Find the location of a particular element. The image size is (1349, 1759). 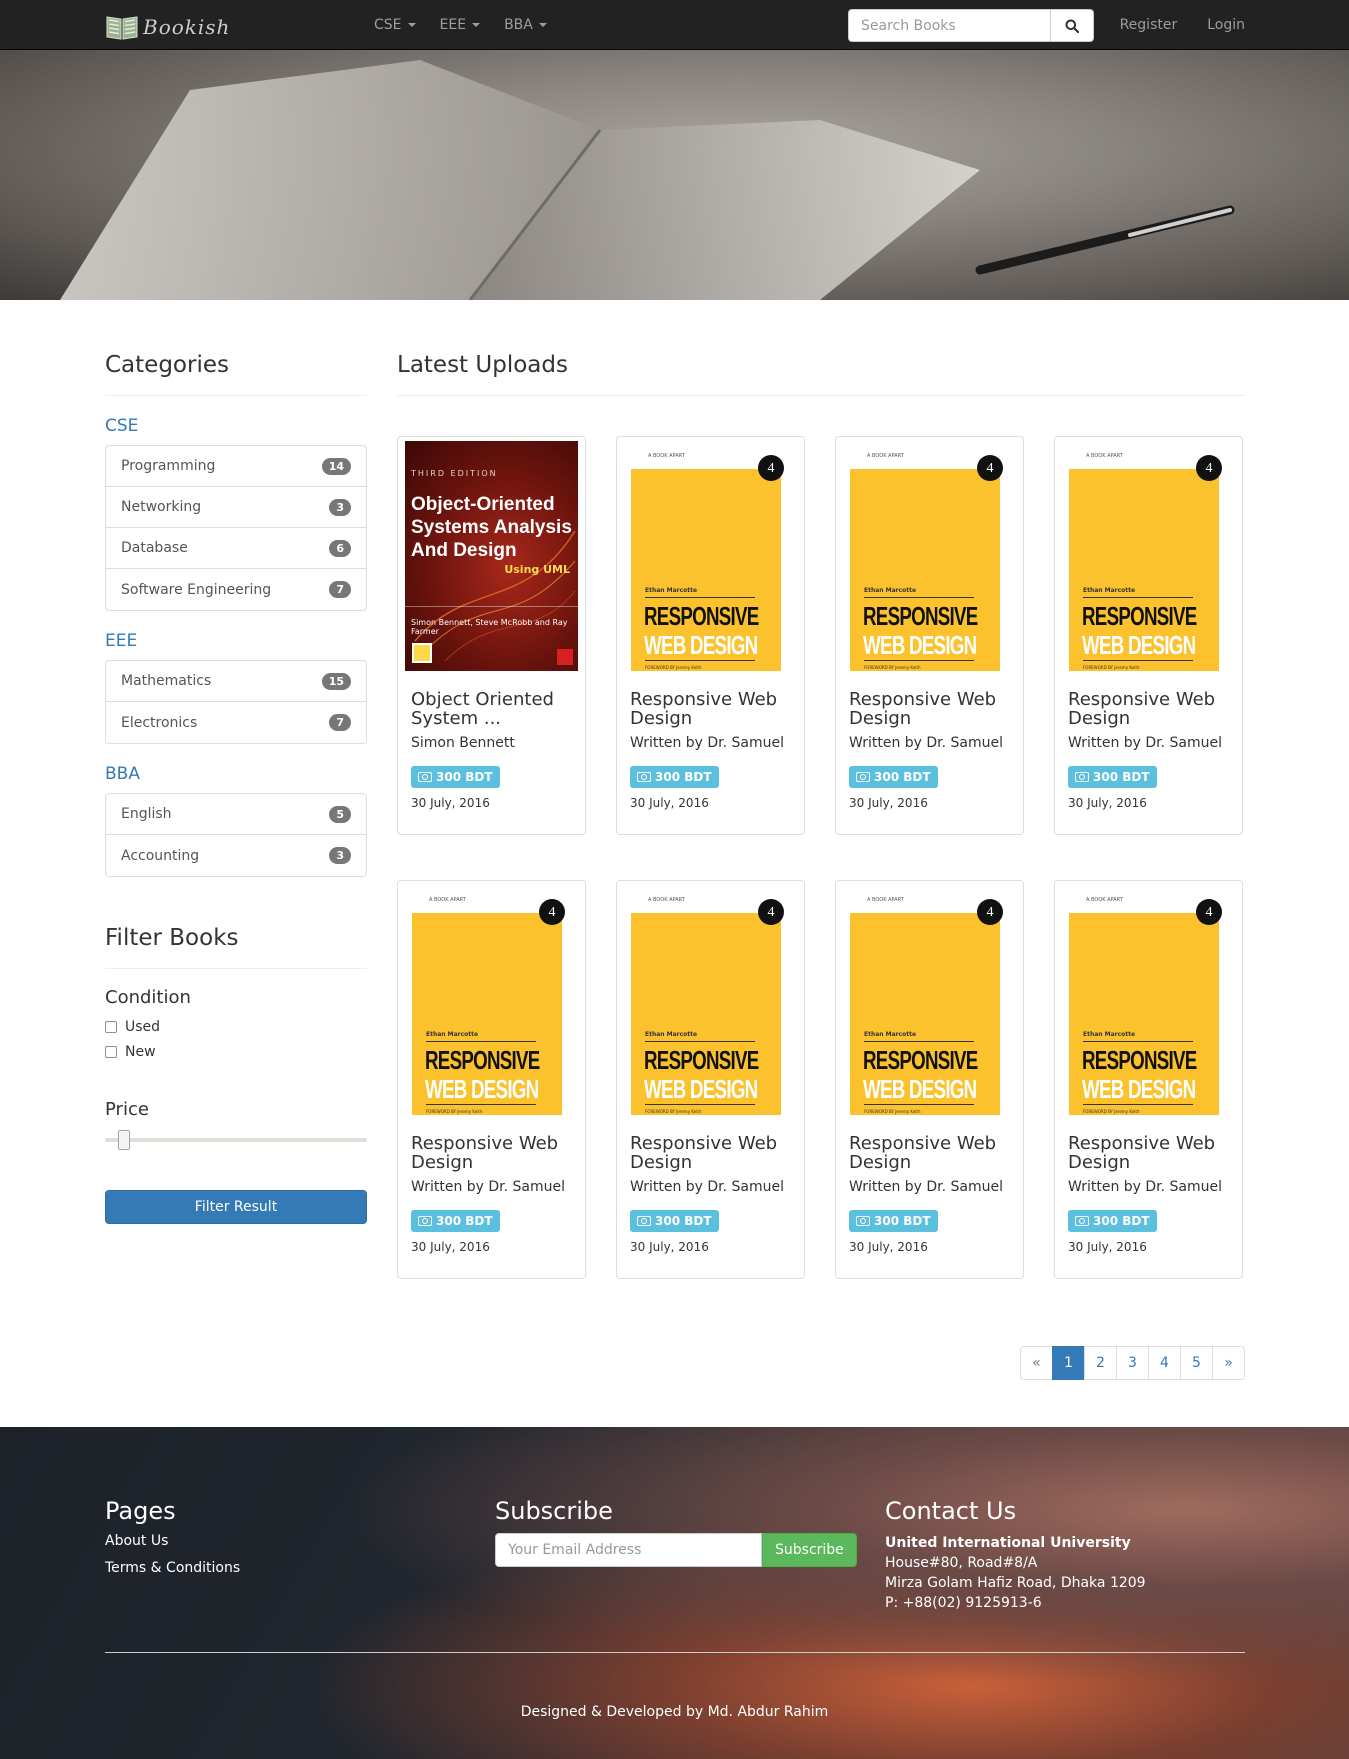

new-checkbox is located at coordinates (111, 1051).